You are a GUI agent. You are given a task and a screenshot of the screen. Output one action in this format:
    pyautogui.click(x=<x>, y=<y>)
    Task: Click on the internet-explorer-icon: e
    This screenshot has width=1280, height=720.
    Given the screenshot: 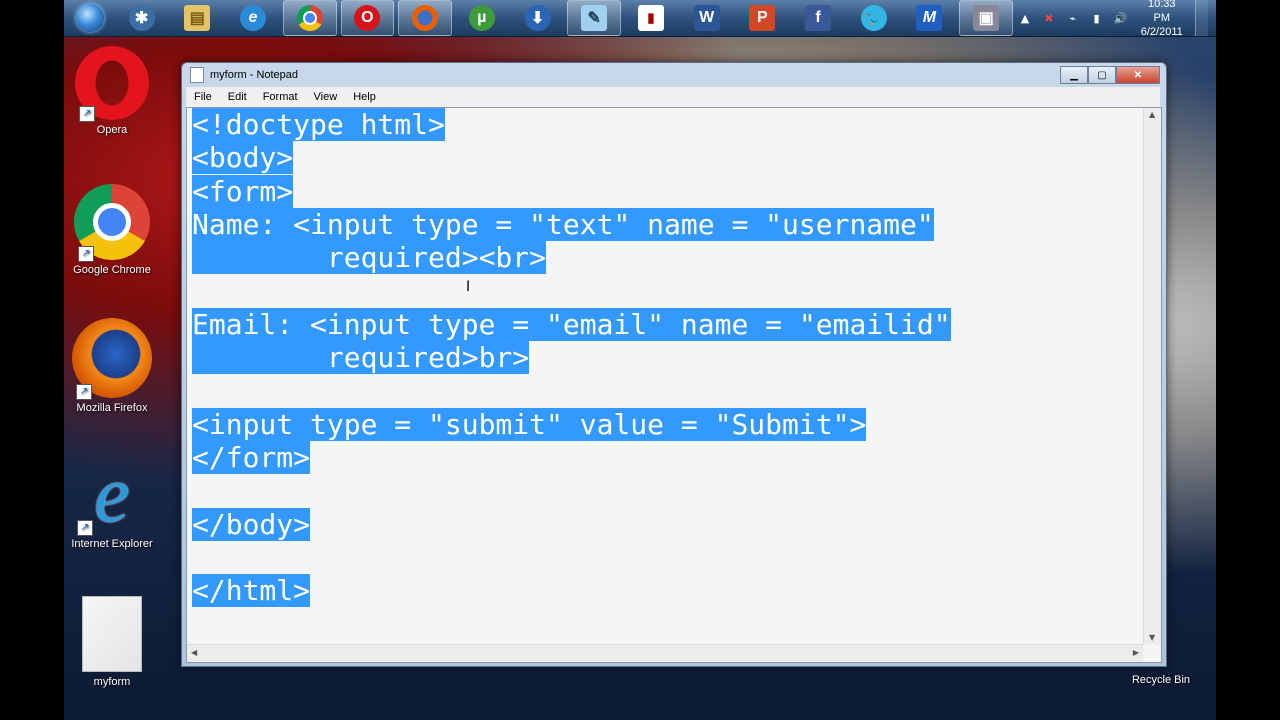 What is the action you would take?
    pyautogui.click(x=253, y=18)
    